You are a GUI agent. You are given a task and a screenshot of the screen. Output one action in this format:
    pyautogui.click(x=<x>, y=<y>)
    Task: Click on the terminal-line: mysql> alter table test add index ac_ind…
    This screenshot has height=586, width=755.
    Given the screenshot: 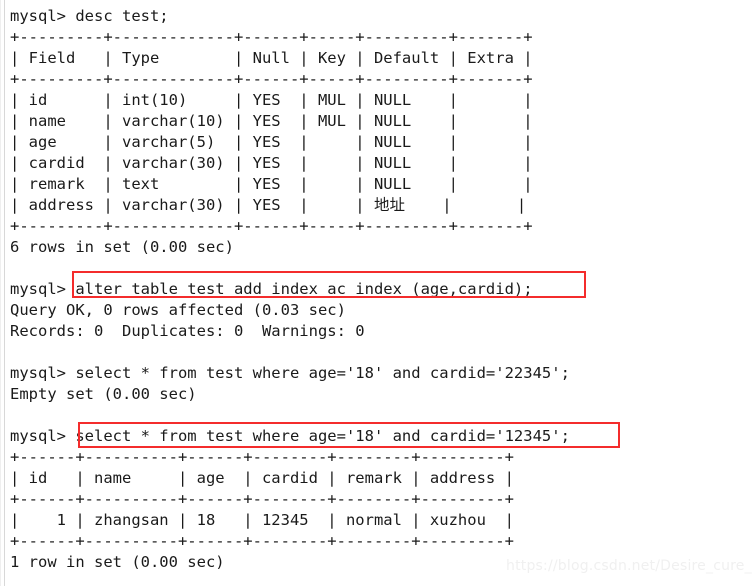 What is the action you would take?
    pyautogui.click(x=271, y=289)
    